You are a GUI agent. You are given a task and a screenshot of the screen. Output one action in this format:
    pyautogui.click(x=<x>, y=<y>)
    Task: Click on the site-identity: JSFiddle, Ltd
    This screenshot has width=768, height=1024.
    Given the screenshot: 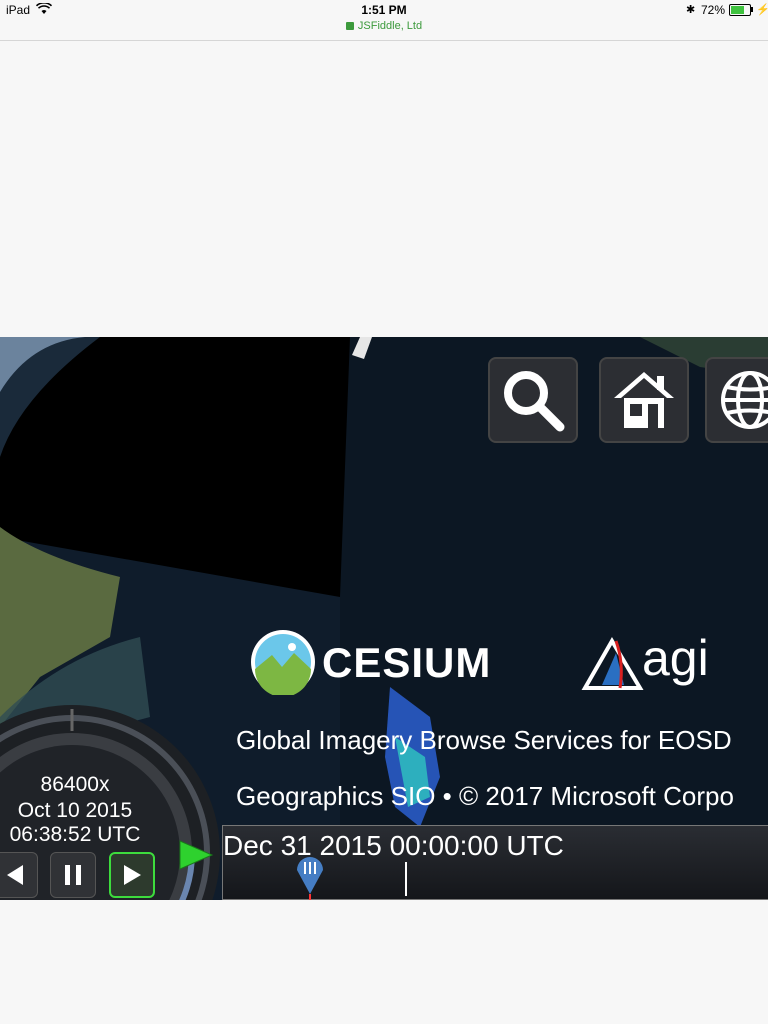 What is the action you would take?
    pyautogui.click(x=384, y=26)
    